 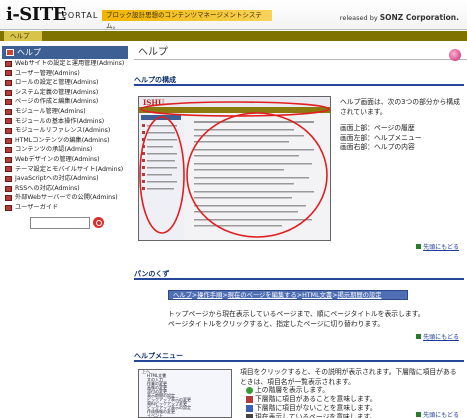 I want to click on sidebar-item: RSSへの対応(Admins), so click(x=65, y=189).